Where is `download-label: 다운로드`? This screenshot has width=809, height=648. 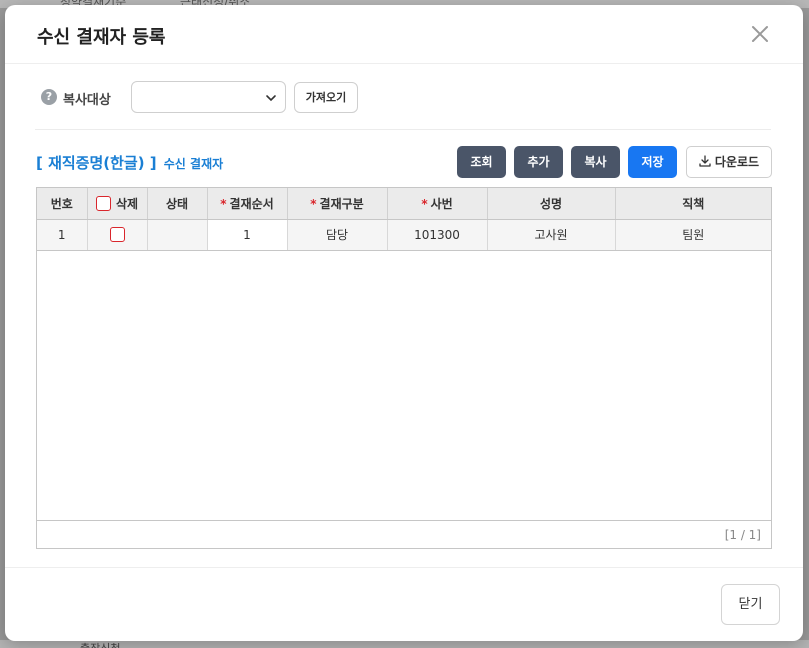 download-label: 다운로드 is located at coordinates (737, 162).